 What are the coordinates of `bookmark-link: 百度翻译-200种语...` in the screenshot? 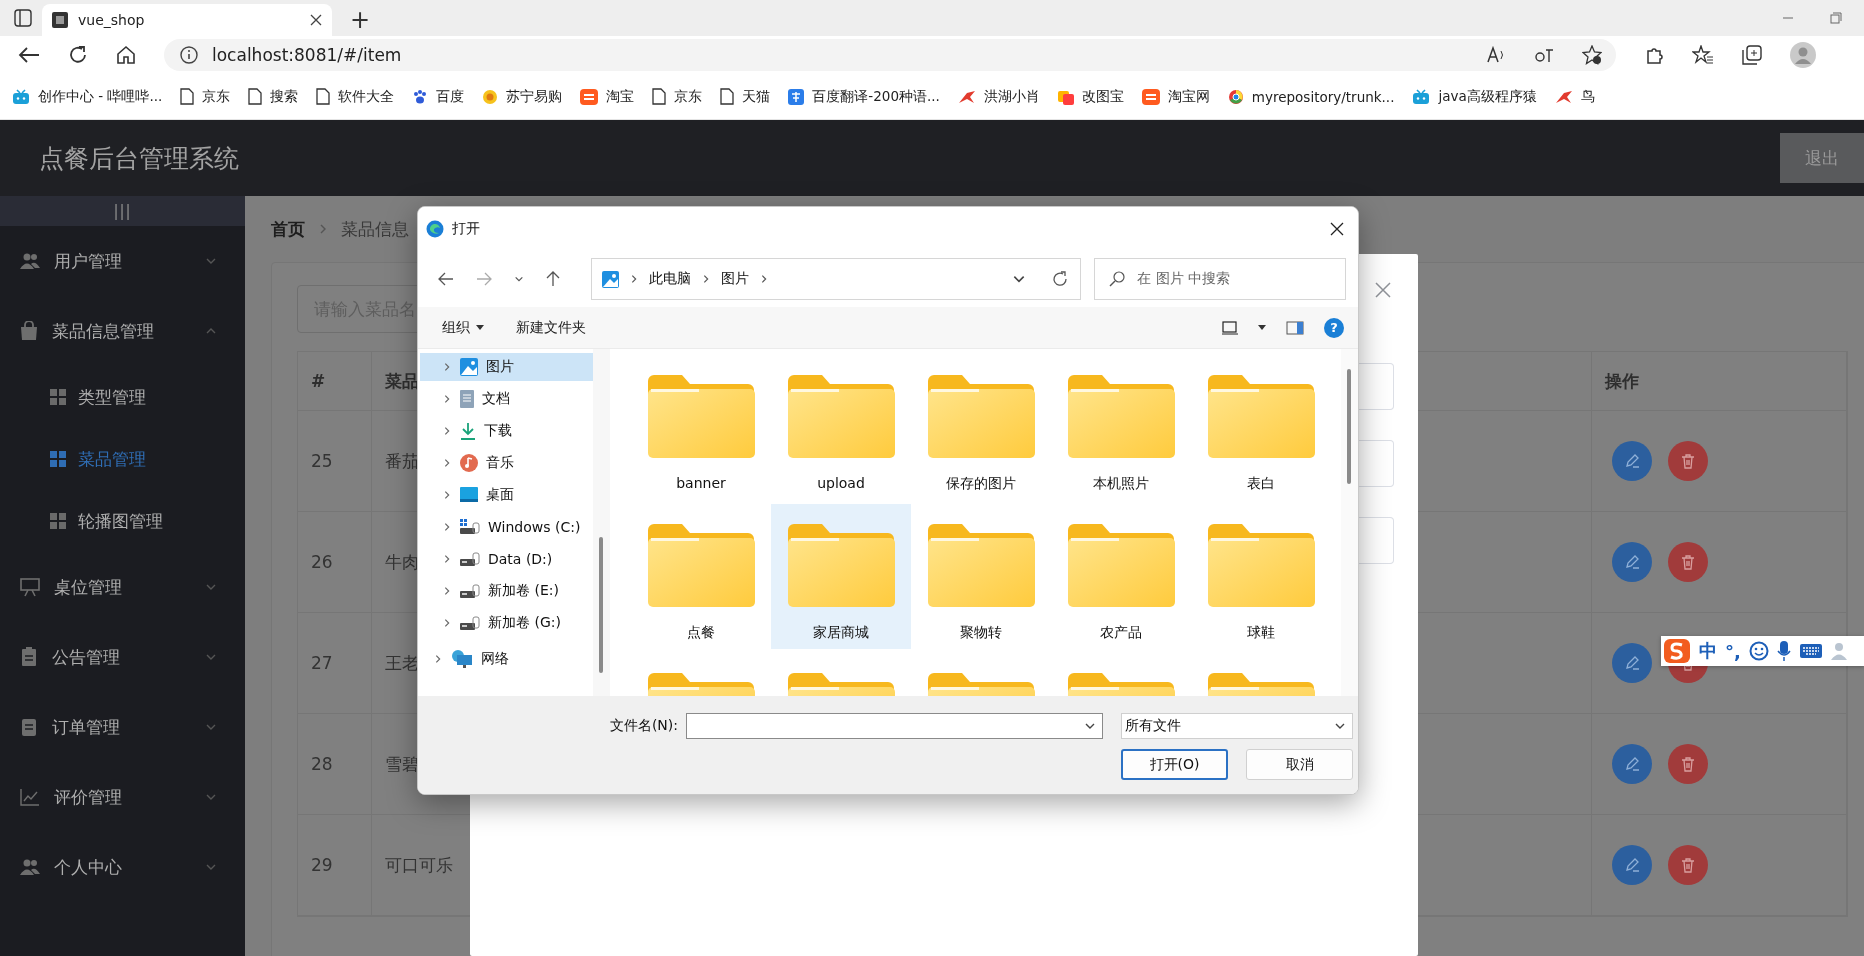 It's located at (864, 96).